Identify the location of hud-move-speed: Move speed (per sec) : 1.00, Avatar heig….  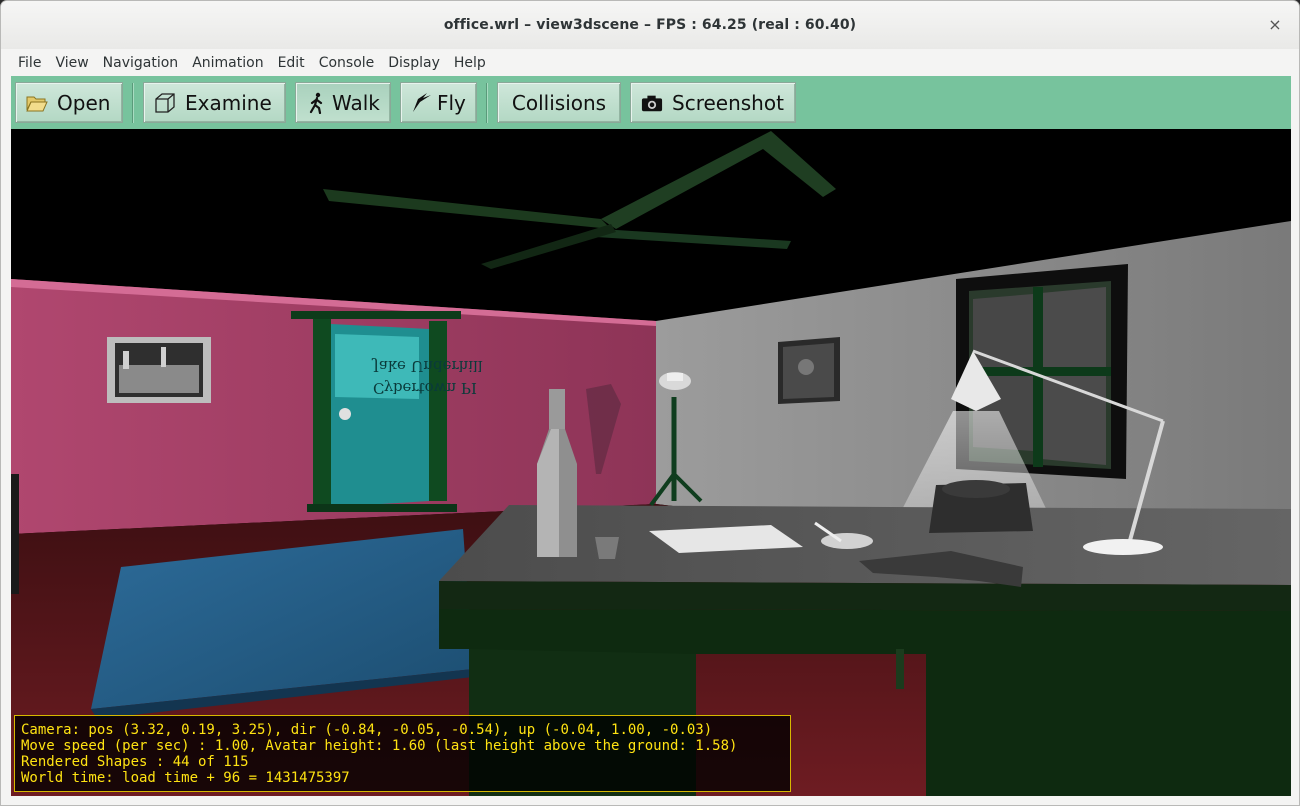
(379, 746).